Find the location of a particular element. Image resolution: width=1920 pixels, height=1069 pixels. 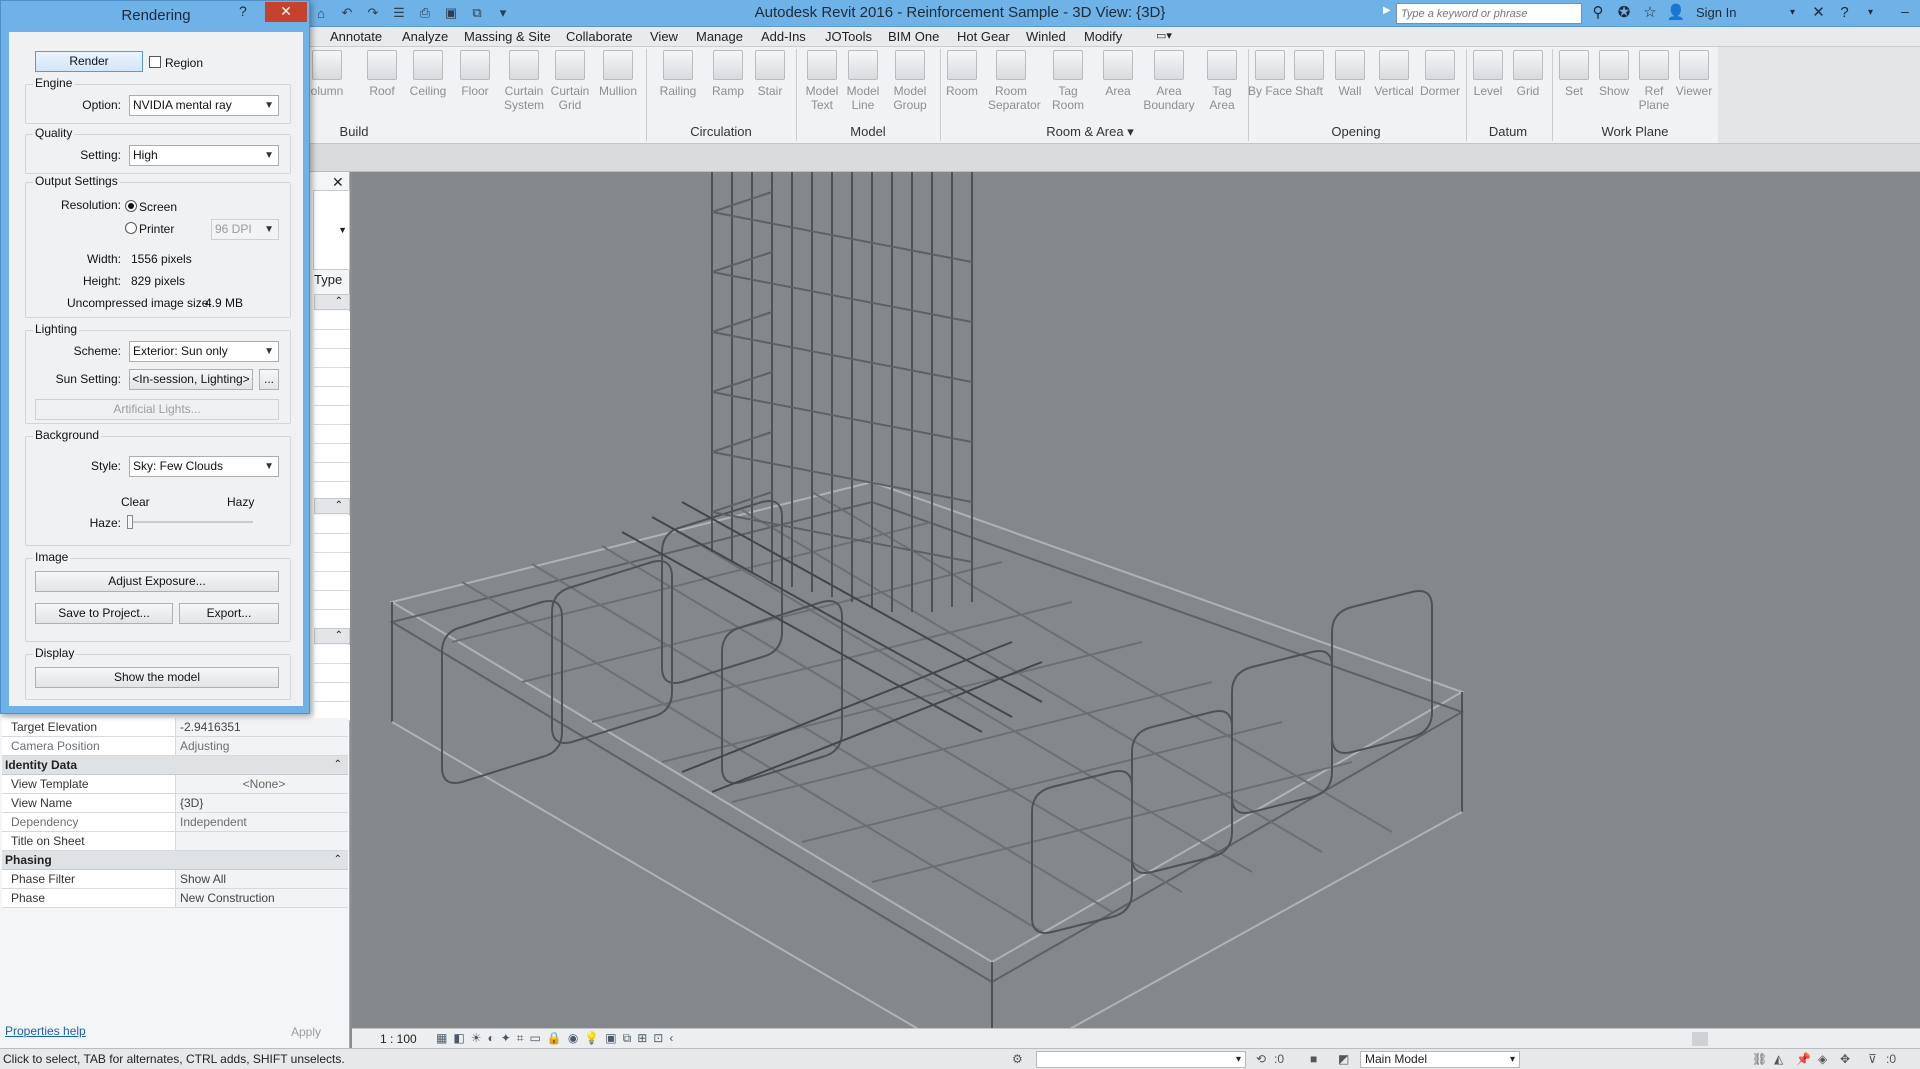

floor-button: Floor is located at coordinates (475, 74).